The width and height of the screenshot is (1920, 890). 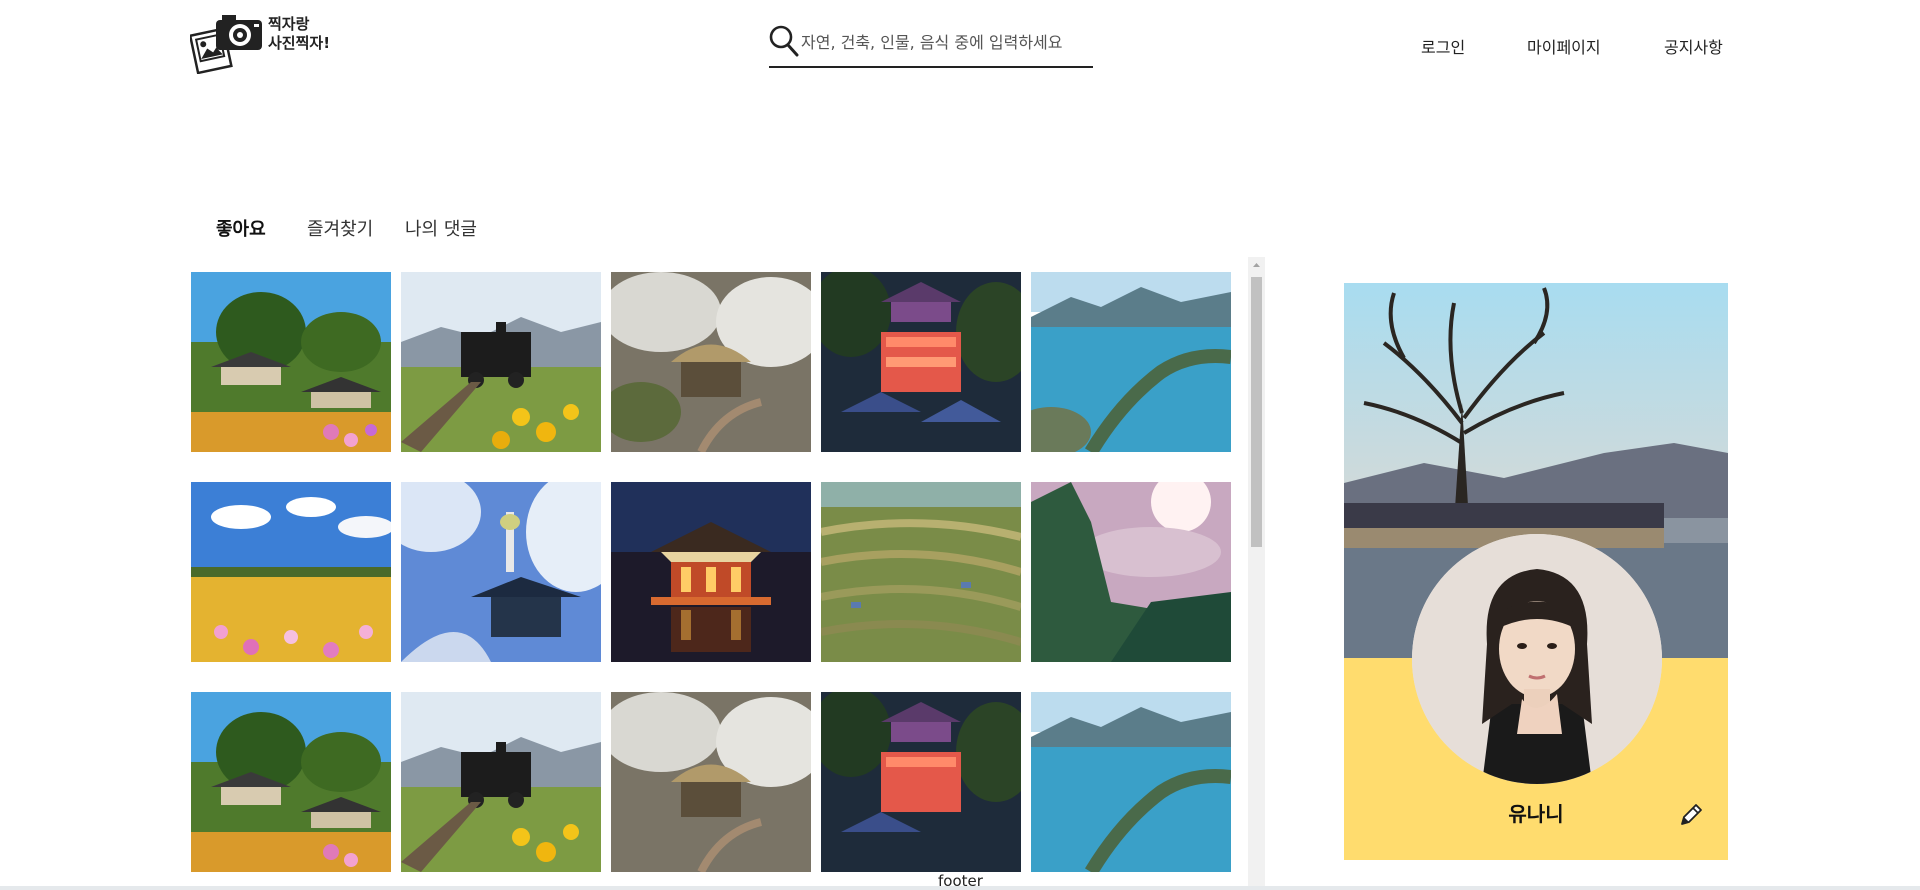 I want to click on profile-username: 유나니, so click(x=1536, y=814).